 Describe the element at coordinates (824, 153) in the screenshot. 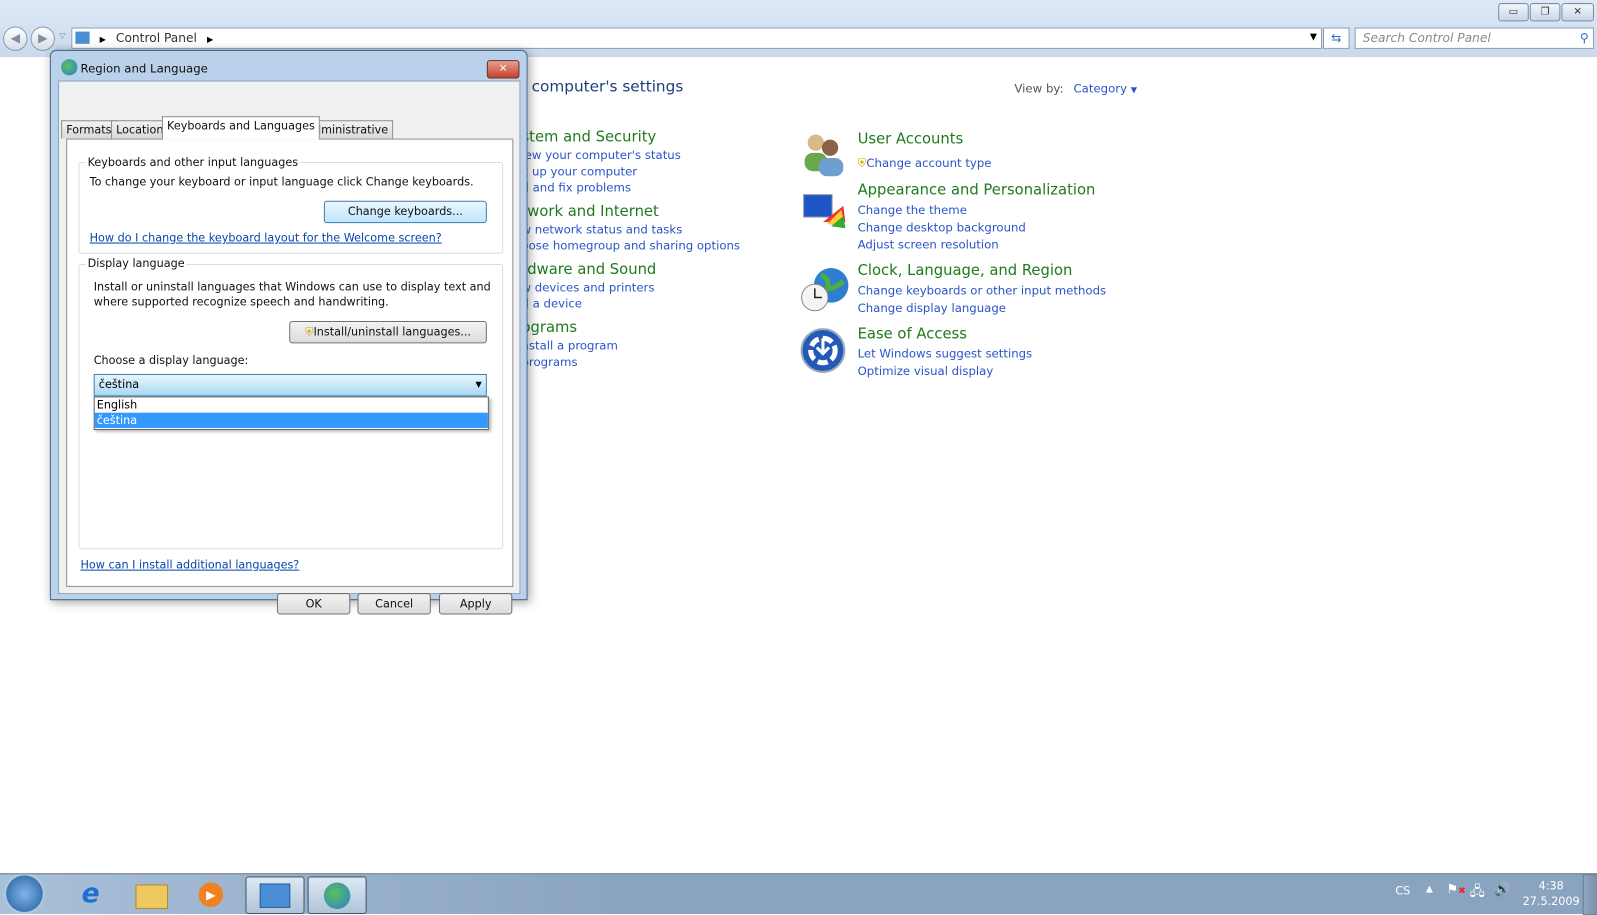

I see `users-icon` at that location.